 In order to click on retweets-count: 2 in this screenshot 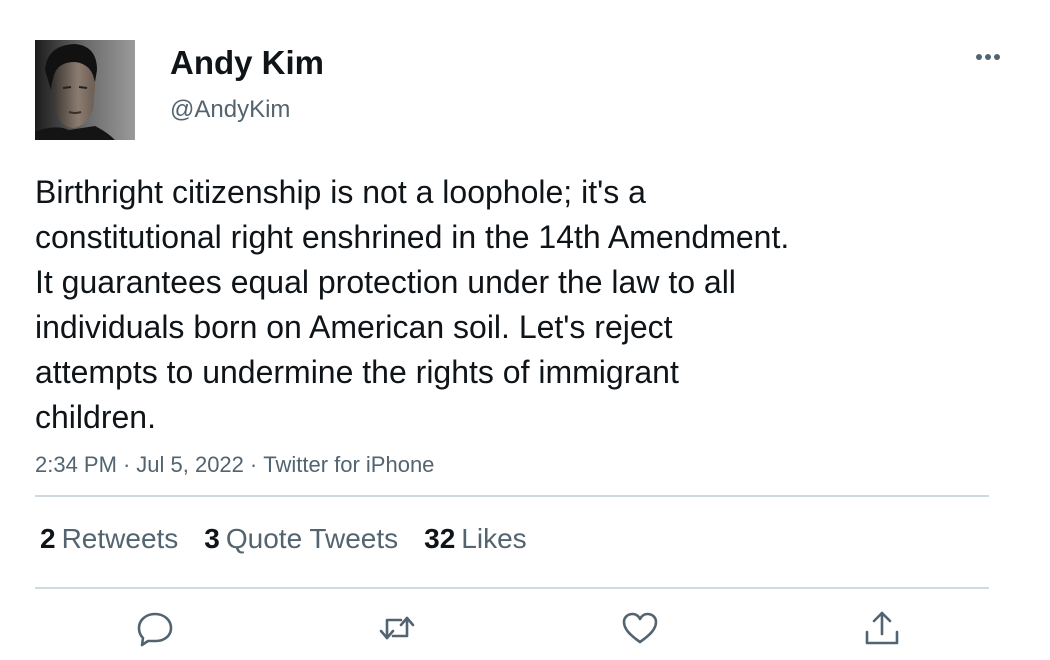, I will do `click(48, 538)`.